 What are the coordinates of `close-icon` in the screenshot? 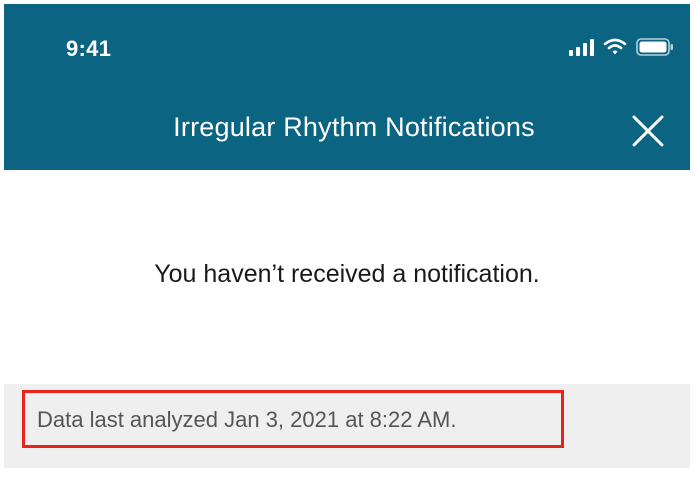 It's located at (648, 131).